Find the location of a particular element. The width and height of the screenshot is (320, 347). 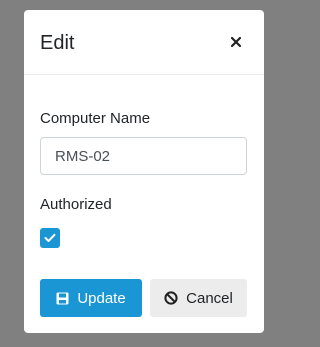

computer-name-input is located at coordinates (143, 156).